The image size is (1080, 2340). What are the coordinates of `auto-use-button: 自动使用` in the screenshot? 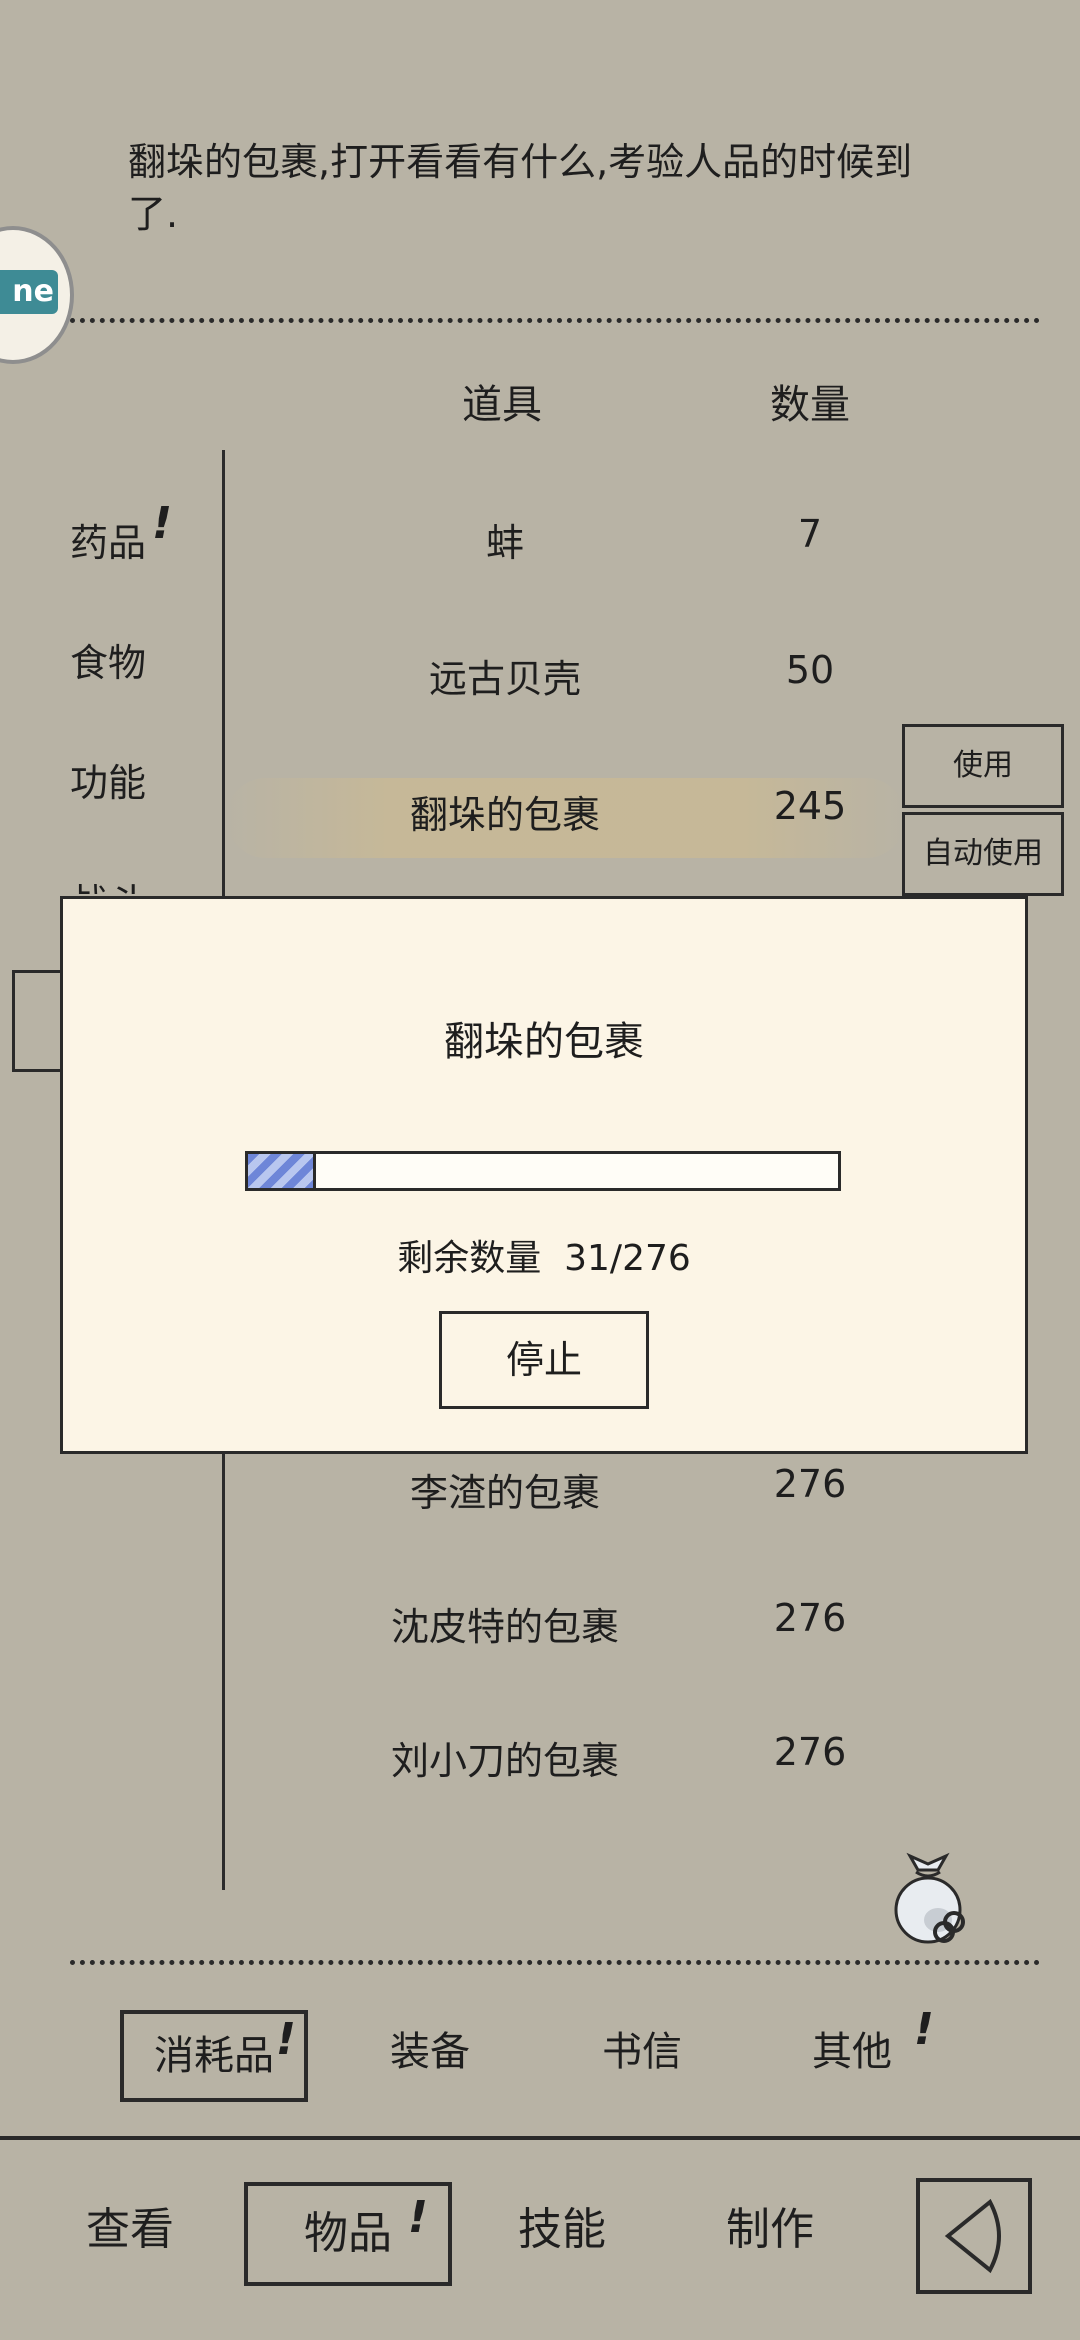 It's located at (983, 854).